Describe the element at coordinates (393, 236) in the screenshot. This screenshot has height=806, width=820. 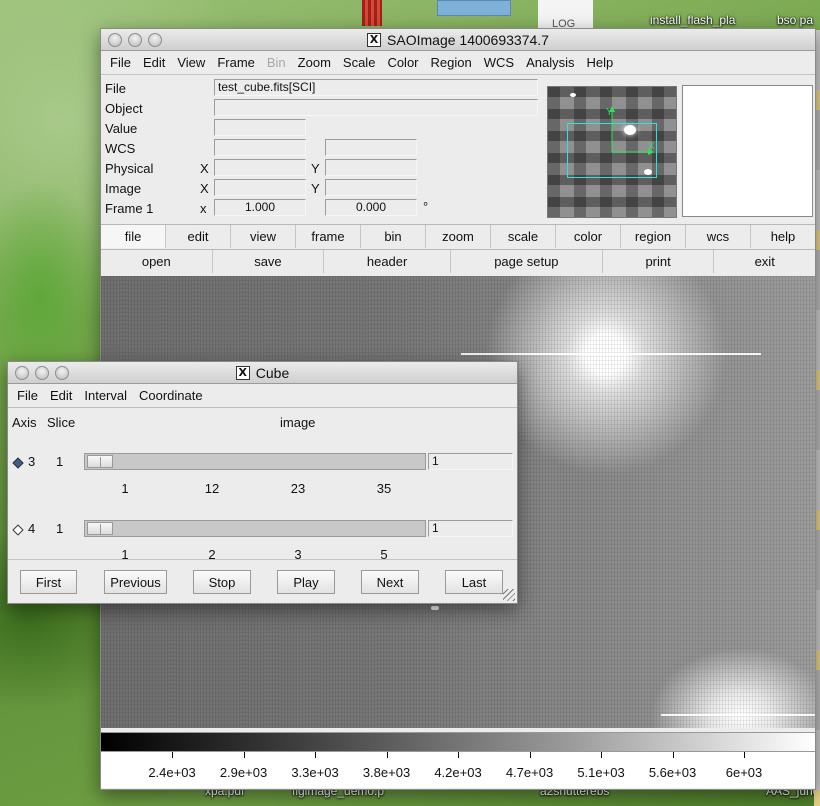
I see `button-bin: bin` at that location.